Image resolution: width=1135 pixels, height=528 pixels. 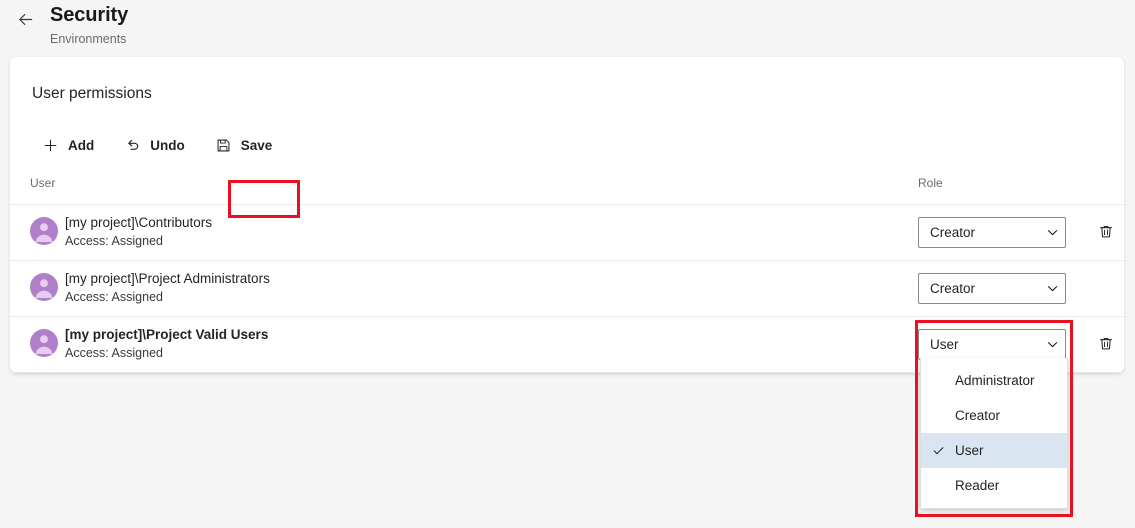 What do you see at coordinates (930, 183) in the screenshot?
I see `column-header-role: Role` at bounding box center [930, 183].